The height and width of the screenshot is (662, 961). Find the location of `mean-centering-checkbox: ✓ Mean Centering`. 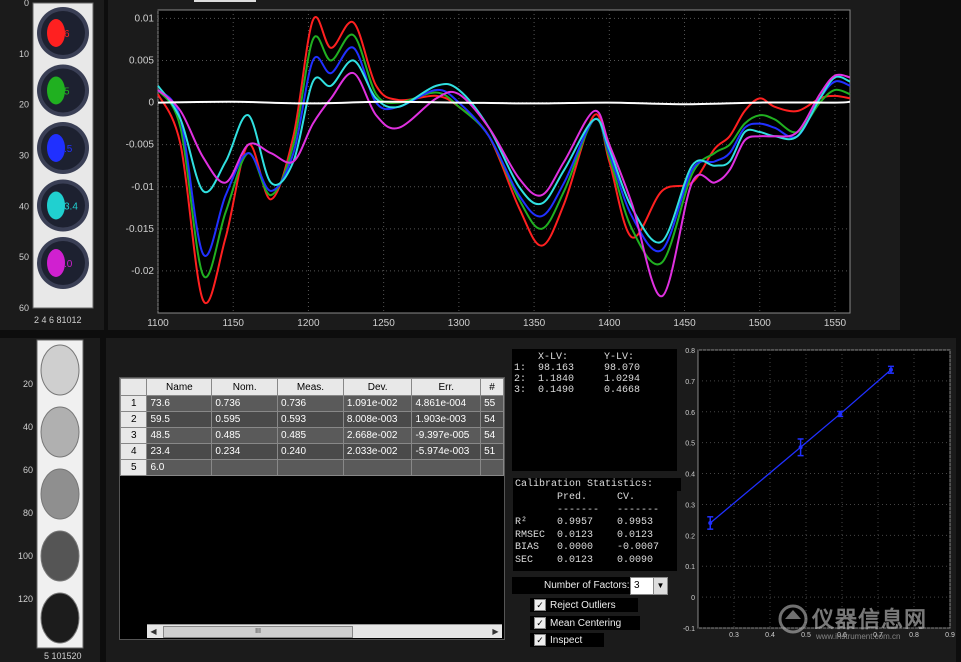

mean-centering-checkbox: ✓ Mean Centering is located at coordinates (585, 623).